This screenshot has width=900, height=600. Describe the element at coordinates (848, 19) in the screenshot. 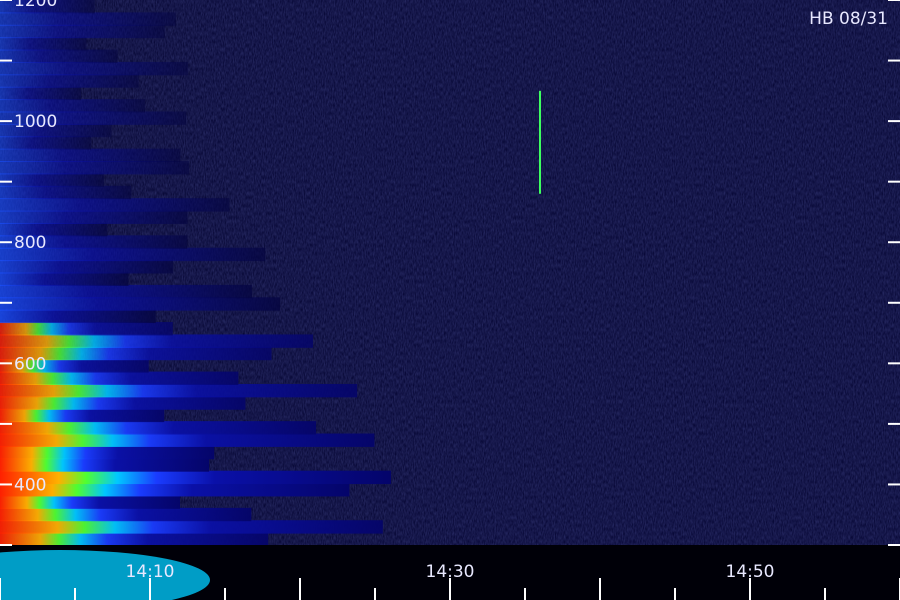

I see `chart-title: HB 08/31` at that location.